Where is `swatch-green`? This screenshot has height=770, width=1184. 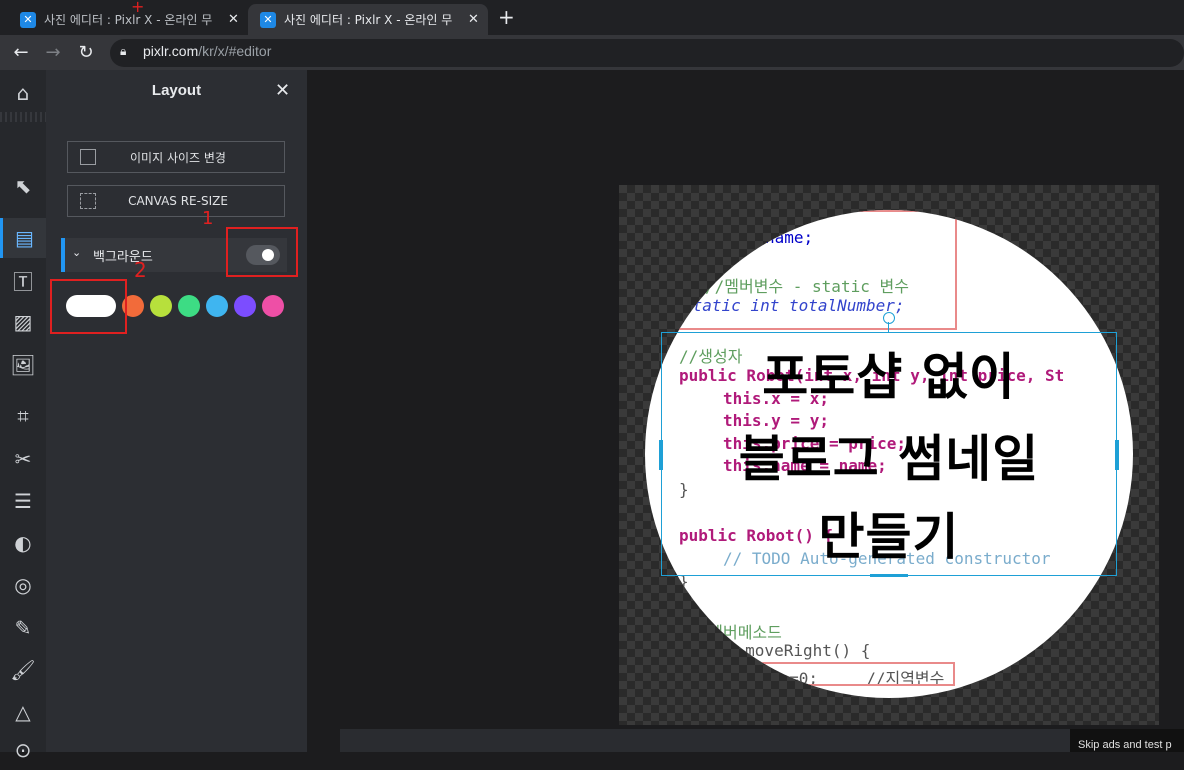
swatch-green is located at coordinates (189, 306).